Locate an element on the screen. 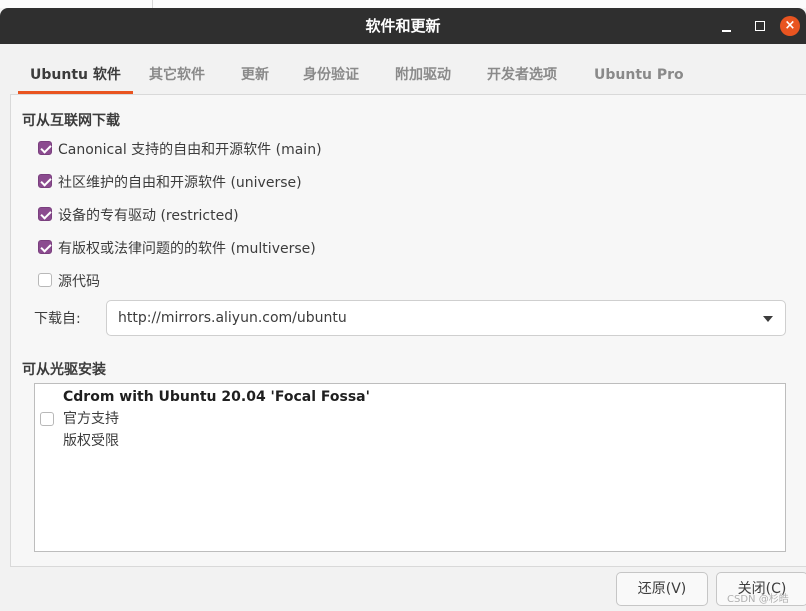 The width and height of the screenshot is (806, 611). tab-ubuntu-software: Ubuntu 软件 is located at coordinates (75, 76).